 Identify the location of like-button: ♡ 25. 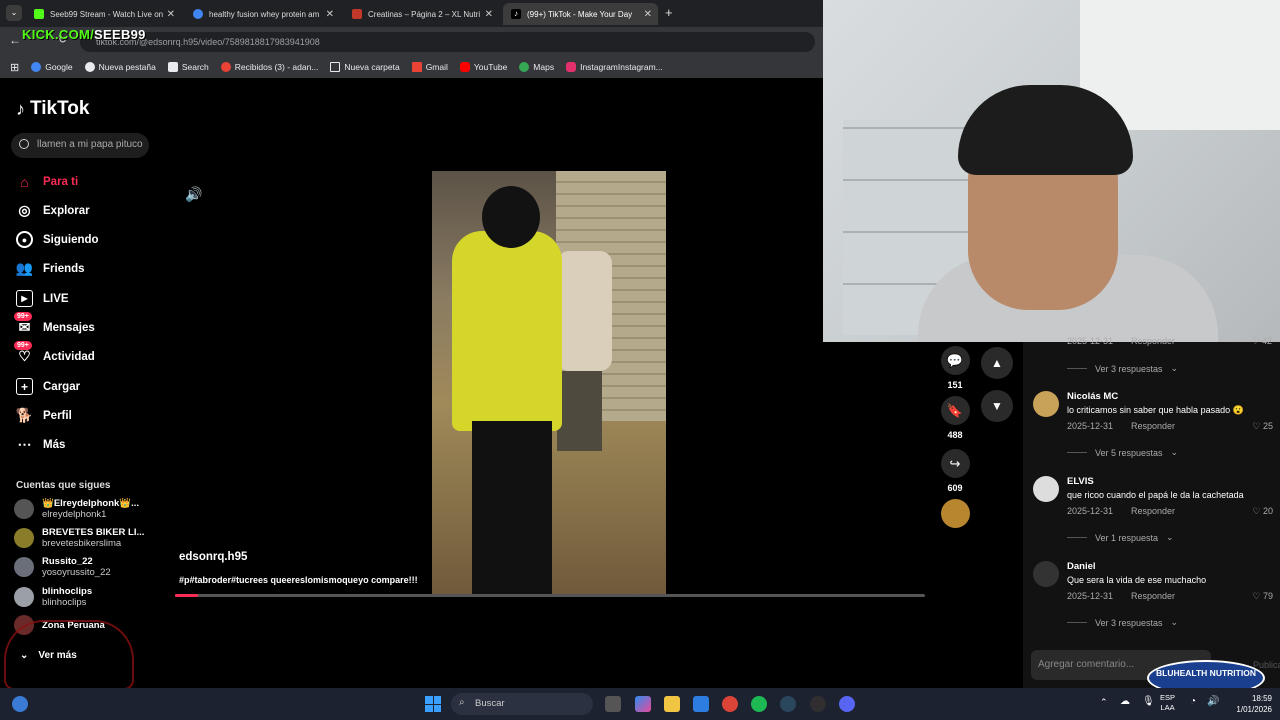
(1262, 426).